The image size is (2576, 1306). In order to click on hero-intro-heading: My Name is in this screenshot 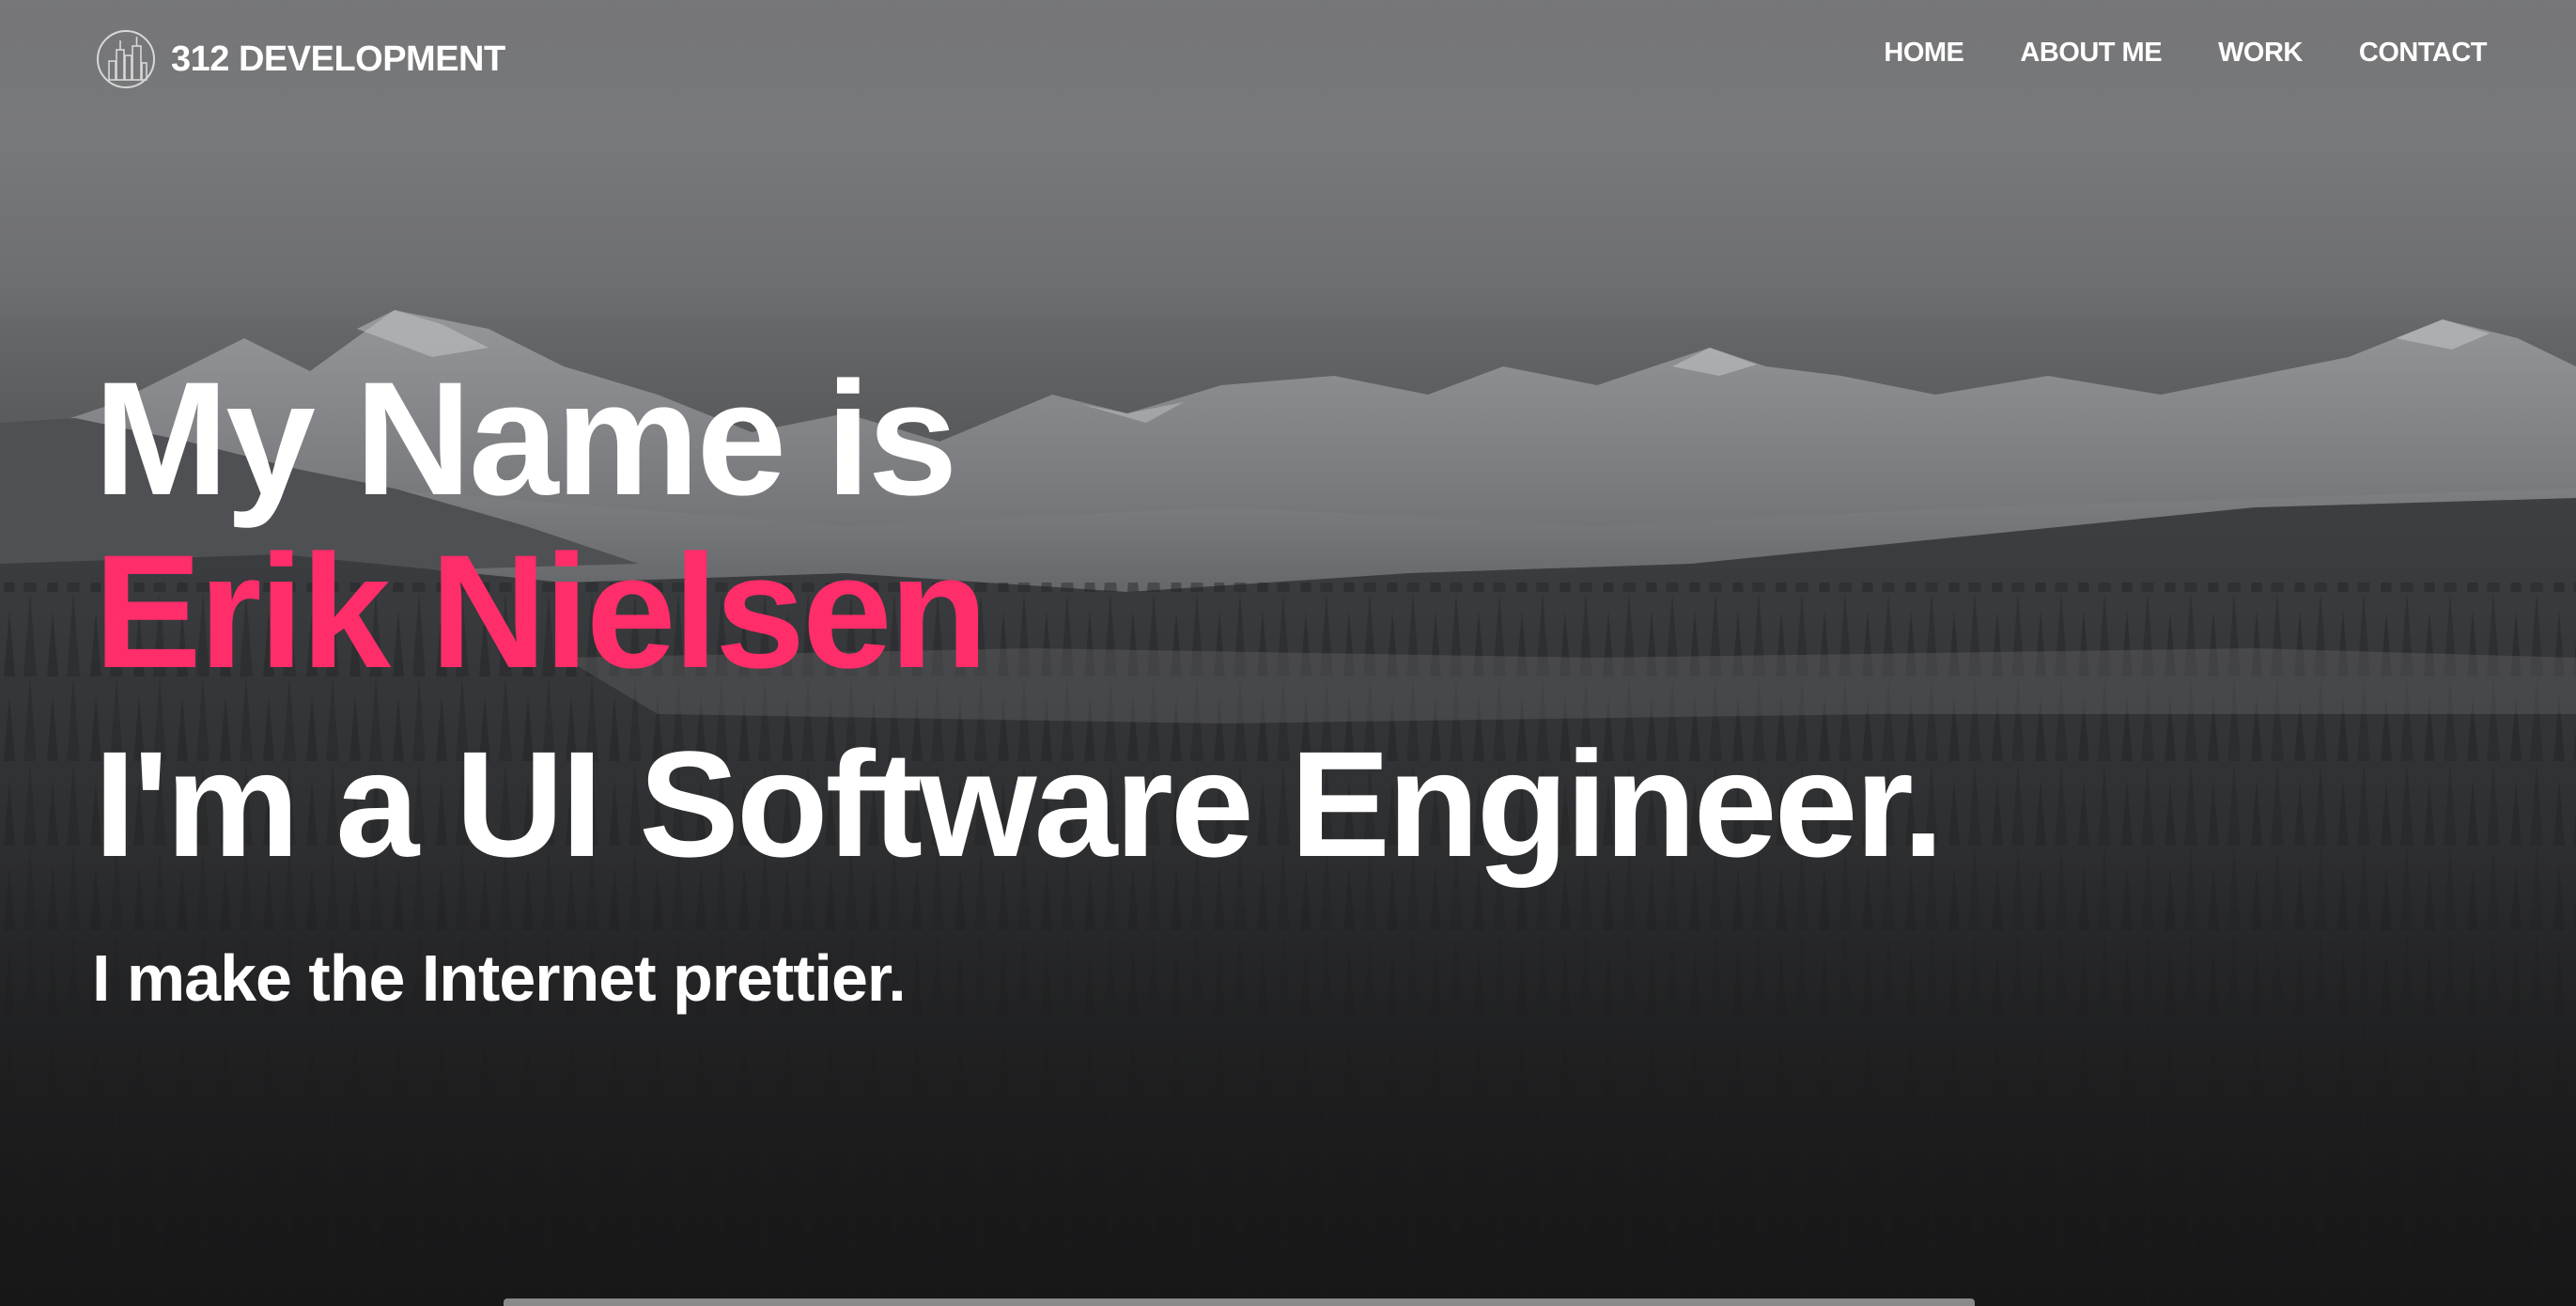, I will do `click(525, 439)`.